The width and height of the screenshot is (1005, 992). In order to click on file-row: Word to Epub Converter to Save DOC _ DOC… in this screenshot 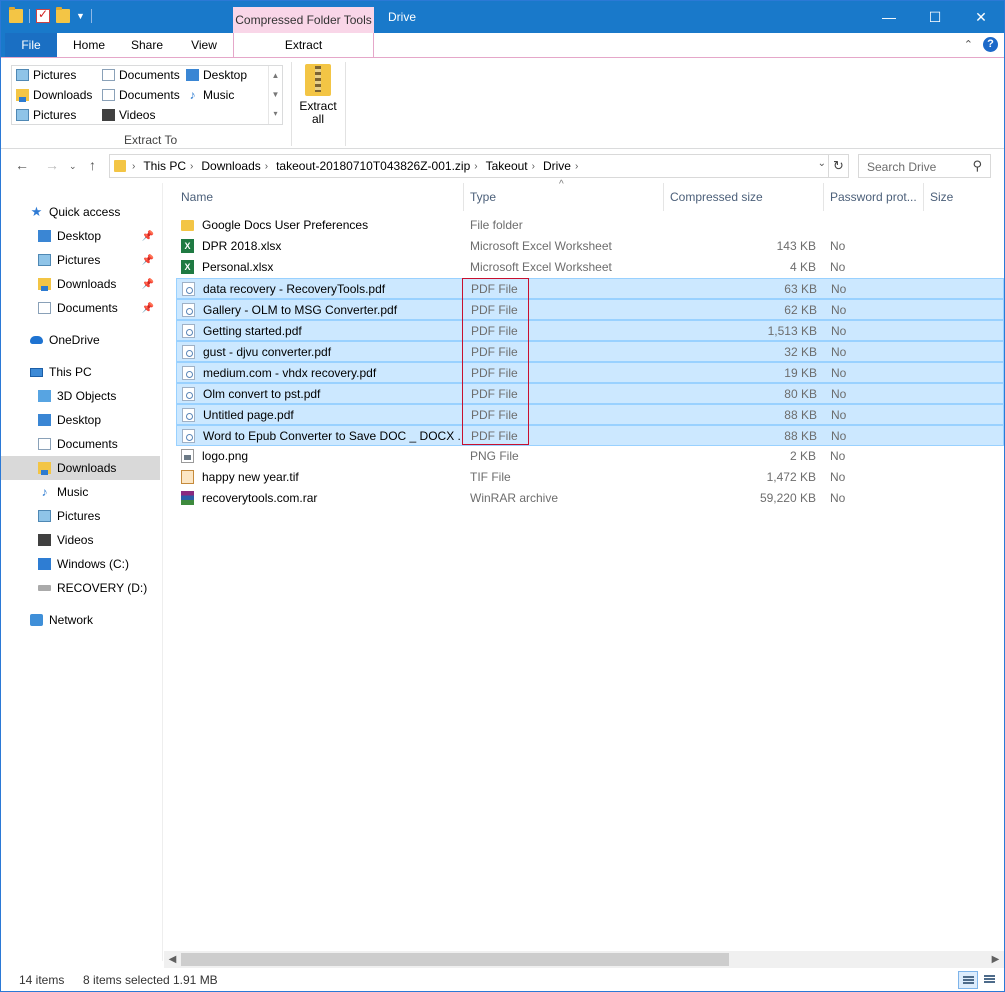, I will do `click(590, 435)`.